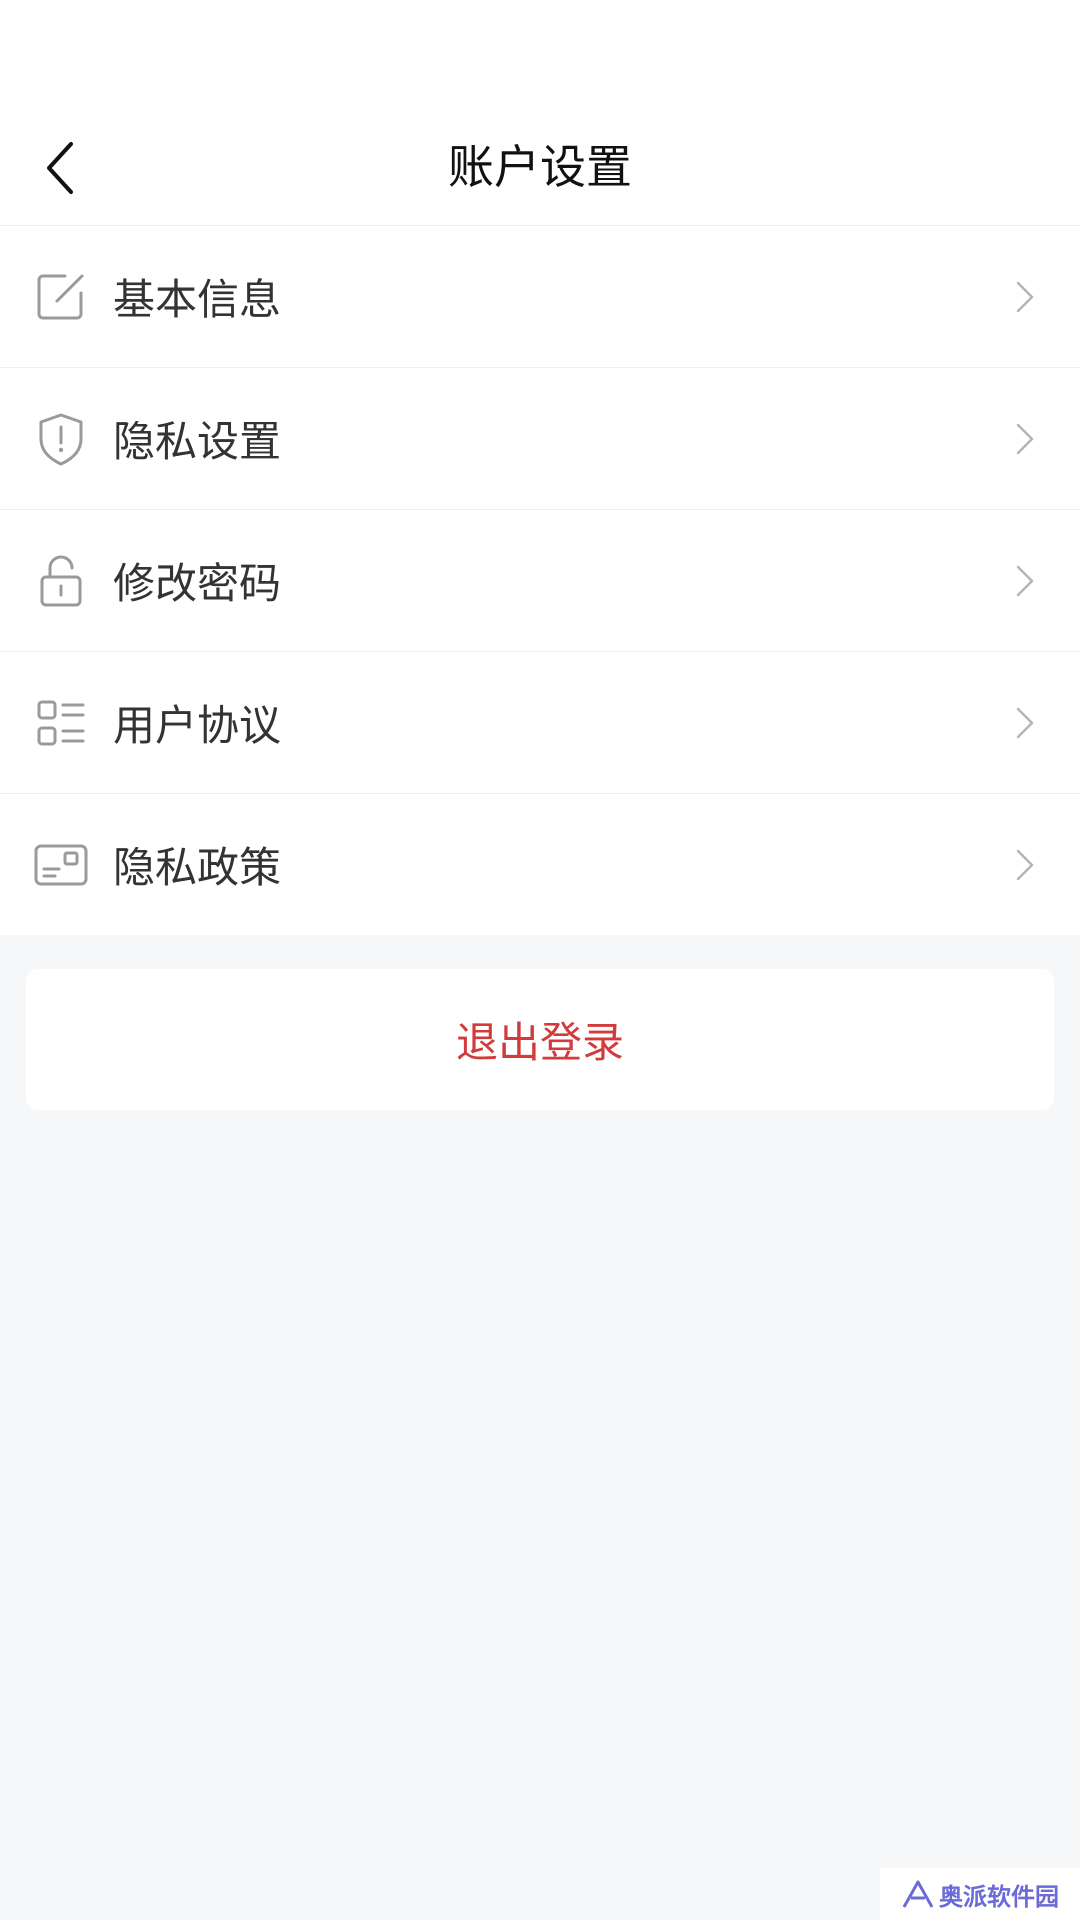 This screenshot has height=1920, width=1080. I want to click on logout-button: 退出登录, so click(540, 1039).